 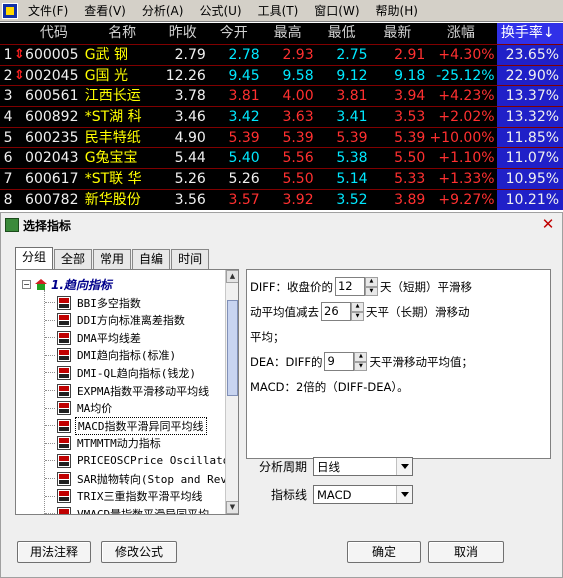 I want to click on dea-period-input: 9, so click(x=339, y=361).